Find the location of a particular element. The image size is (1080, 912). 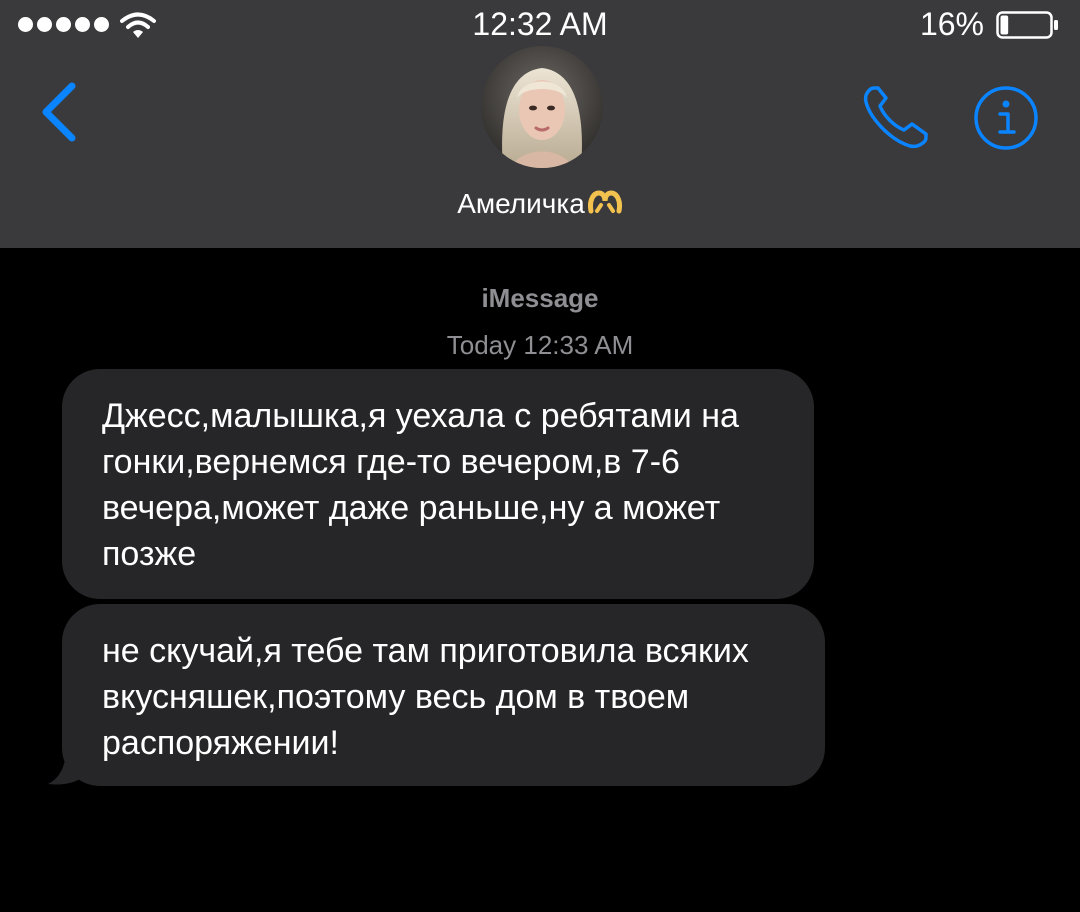

back-button is located at coordinates (61, 112).